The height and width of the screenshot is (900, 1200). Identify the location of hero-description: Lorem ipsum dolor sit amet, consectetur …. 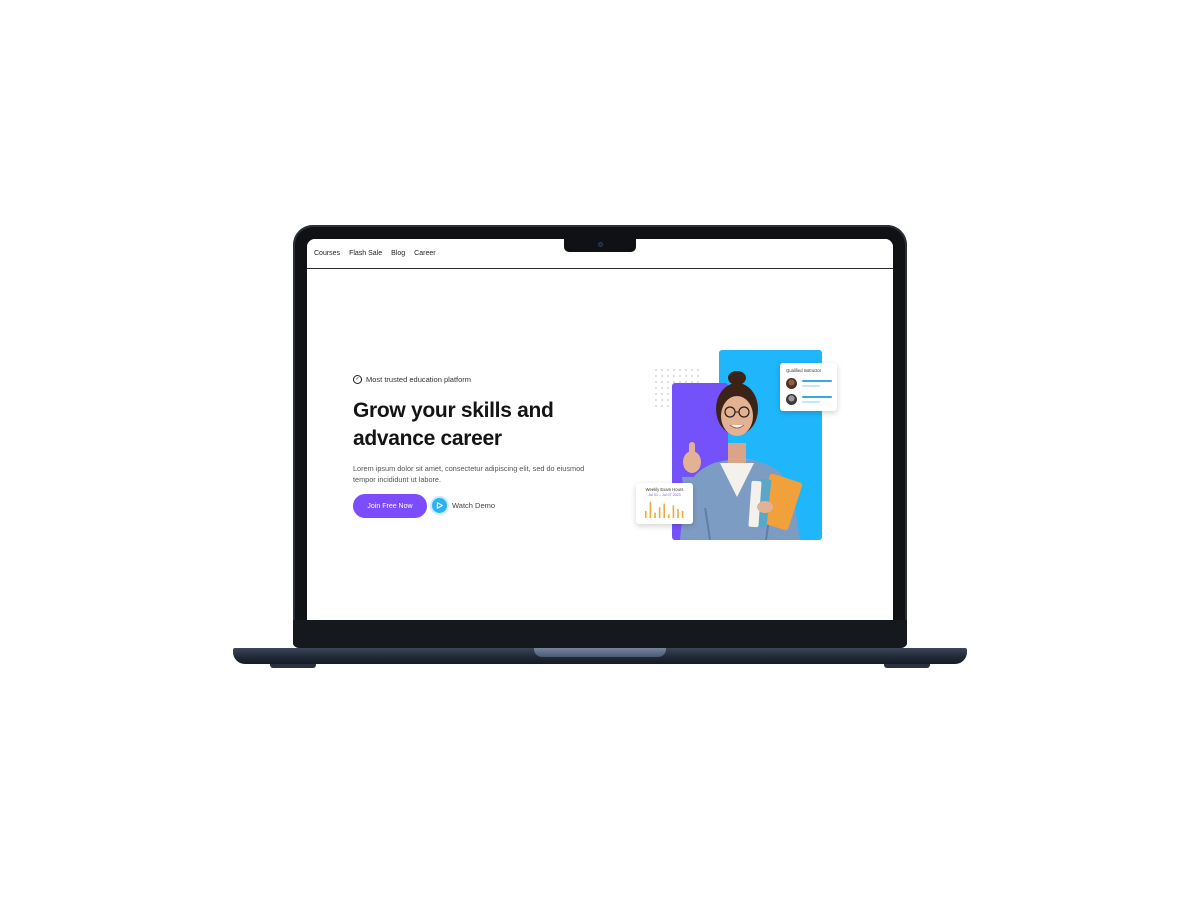
(469, 474).